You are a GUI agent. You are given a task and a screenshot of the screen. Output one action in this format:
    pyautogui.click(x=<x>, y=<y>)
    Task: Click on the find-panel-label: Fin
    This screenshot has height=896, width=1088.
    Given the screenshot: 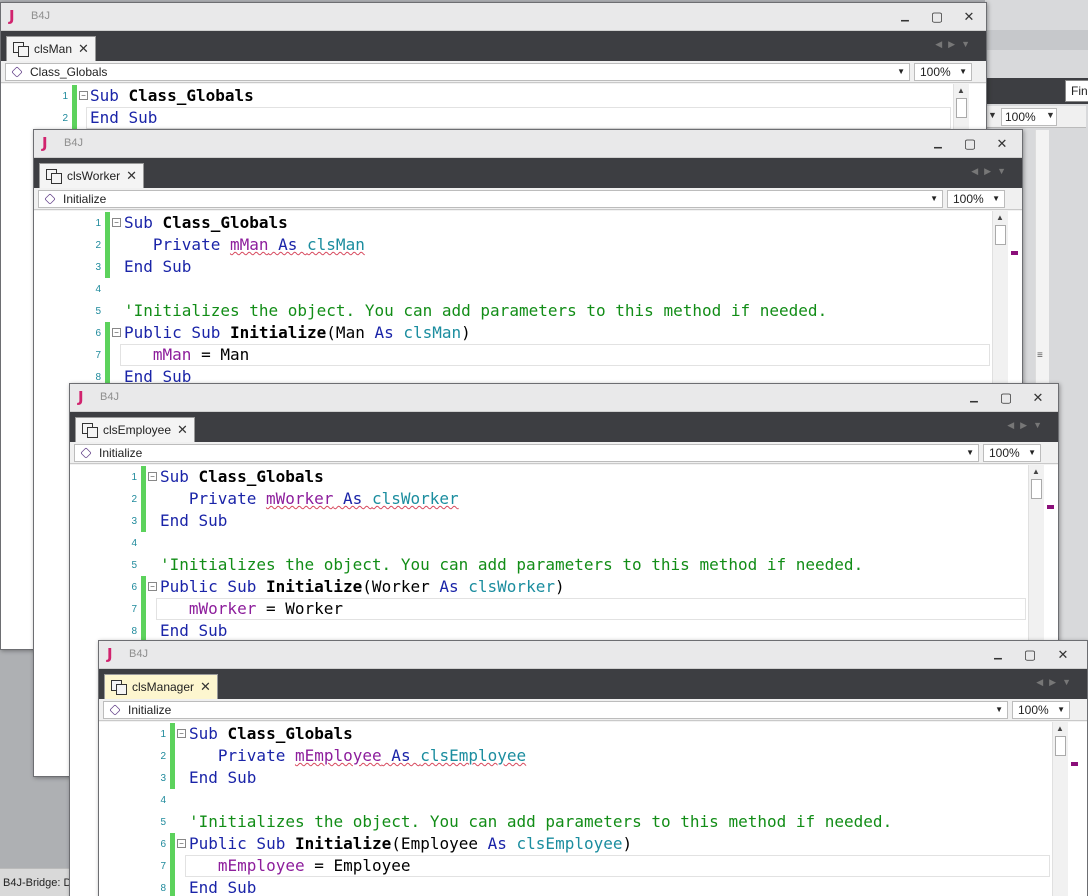 What is the action you would take?
    pyautogui.click(x=1076, y=91)
    